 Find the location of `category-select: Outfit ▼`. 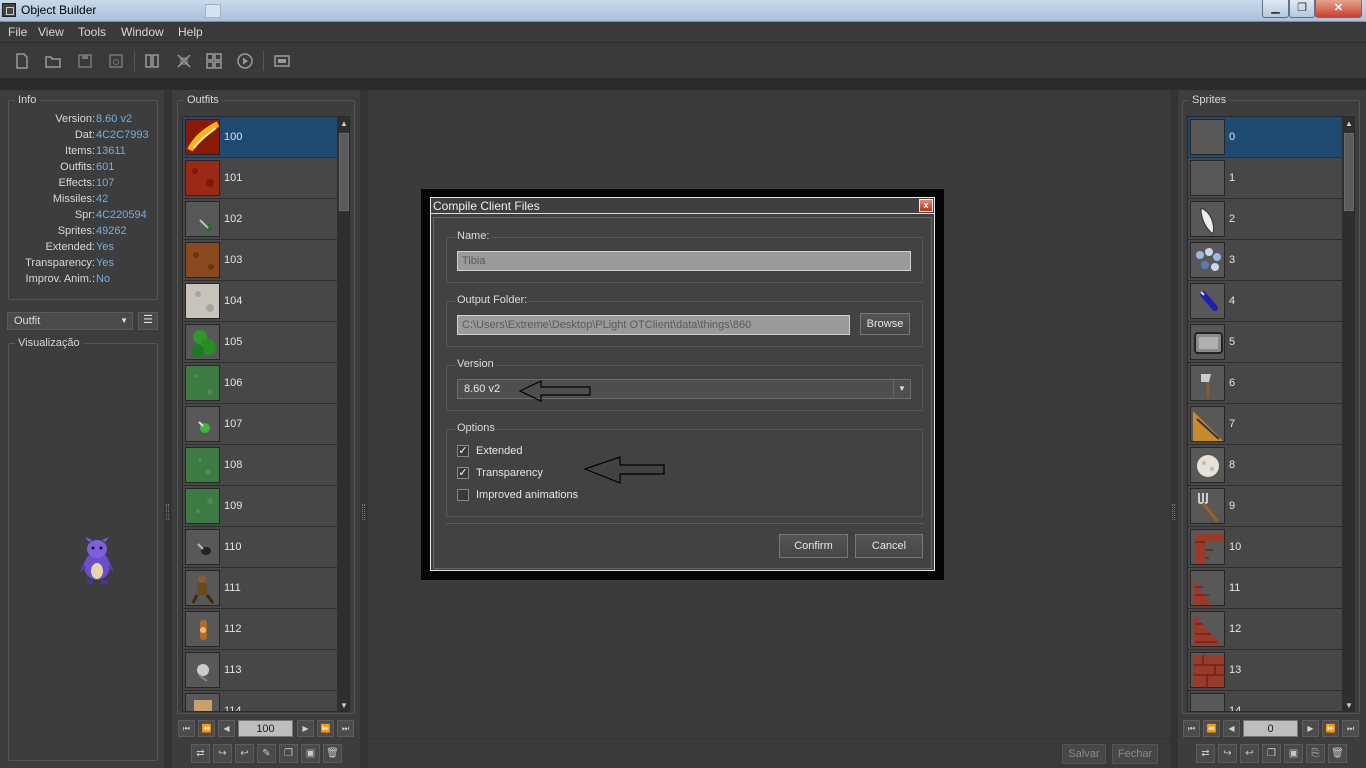

category-select: Outfit ▼ is located at coordinates (70, 321).